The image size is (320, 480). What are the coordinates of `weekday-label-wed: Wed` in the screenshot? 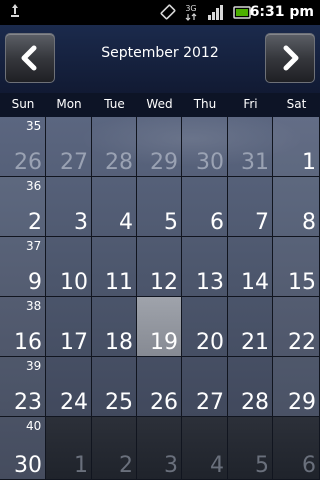 It's located at (159, 104).